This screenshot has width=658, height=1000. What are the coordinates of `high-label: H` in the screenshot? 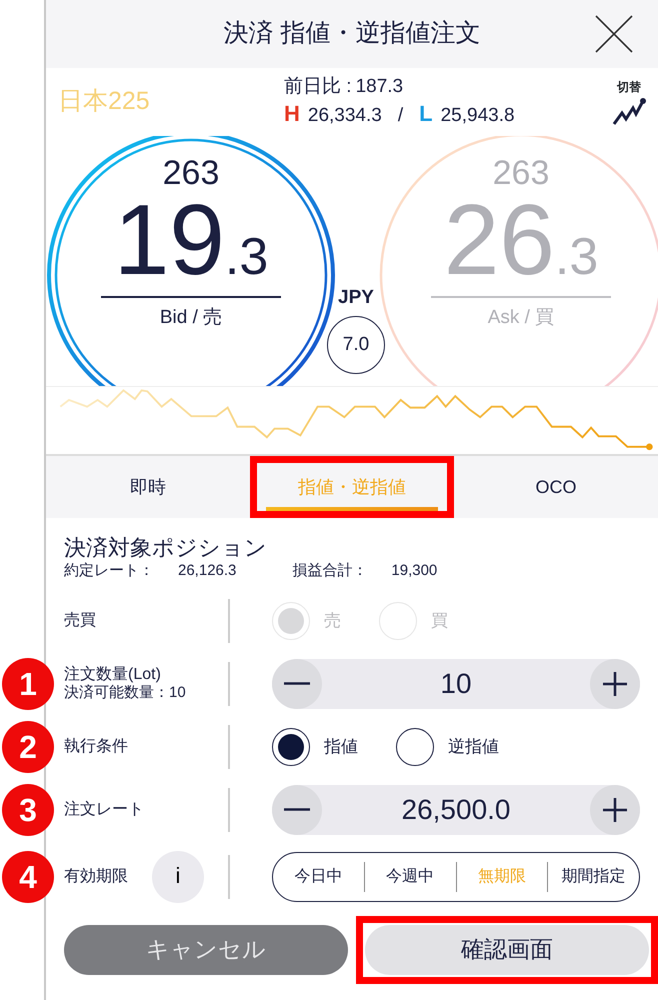 It's located at (292, 113).